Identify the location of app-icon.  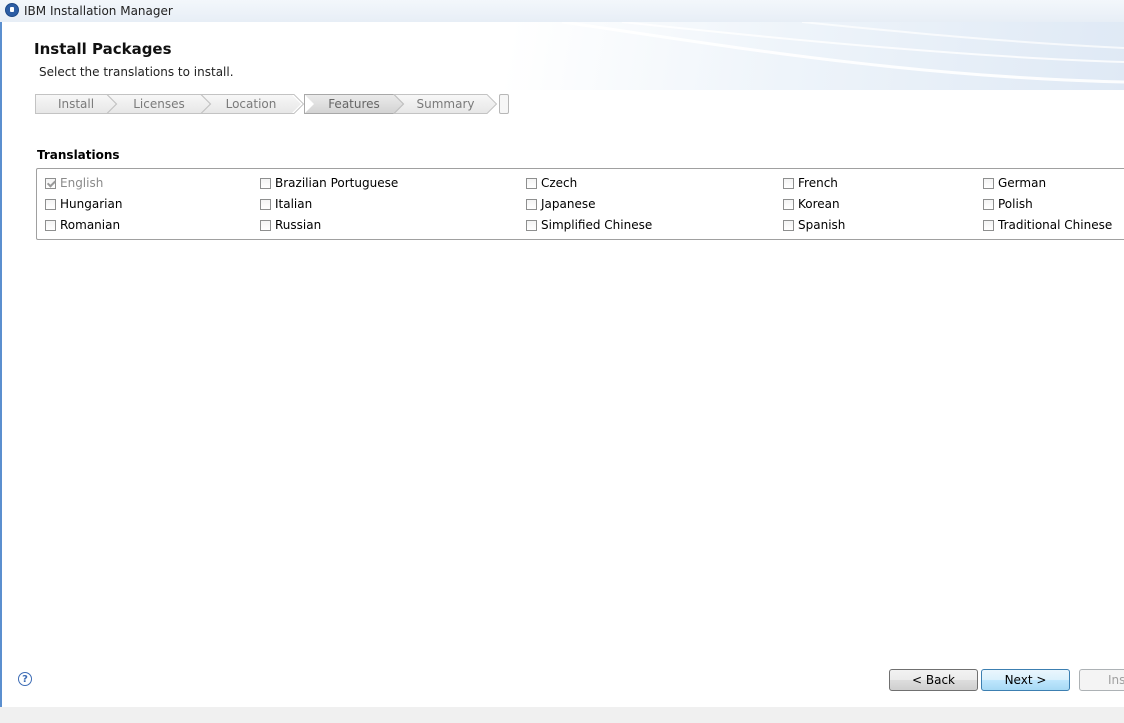
(12, 10).